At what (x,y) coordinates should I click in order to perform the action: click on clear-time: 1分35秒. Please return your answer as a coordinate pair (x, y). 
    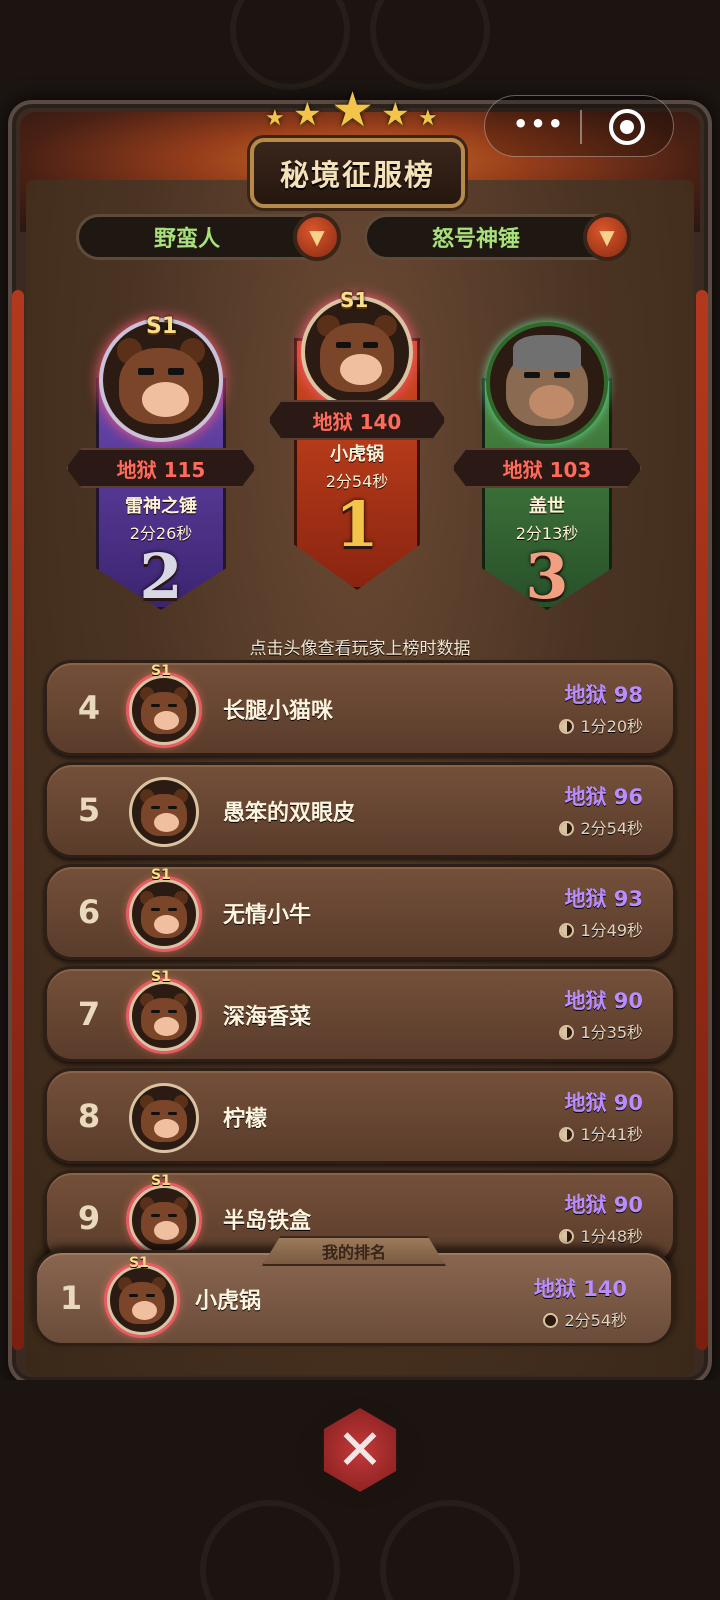
    Looking at the image, I should click on (611, 1032).